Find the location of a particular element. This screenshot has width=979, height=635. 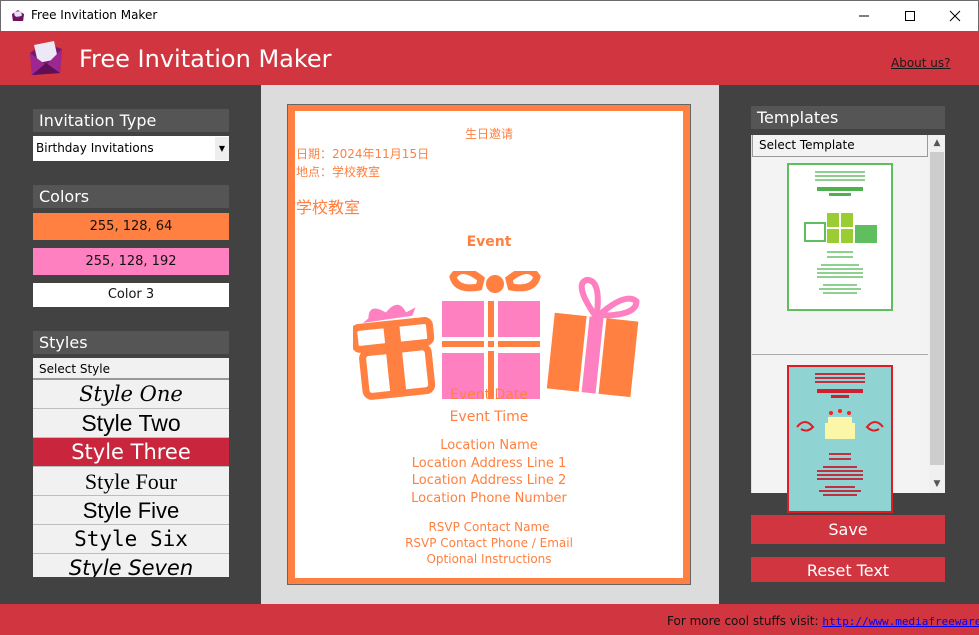

style-option-selected: Style Three is located at coordinates (131, 452).